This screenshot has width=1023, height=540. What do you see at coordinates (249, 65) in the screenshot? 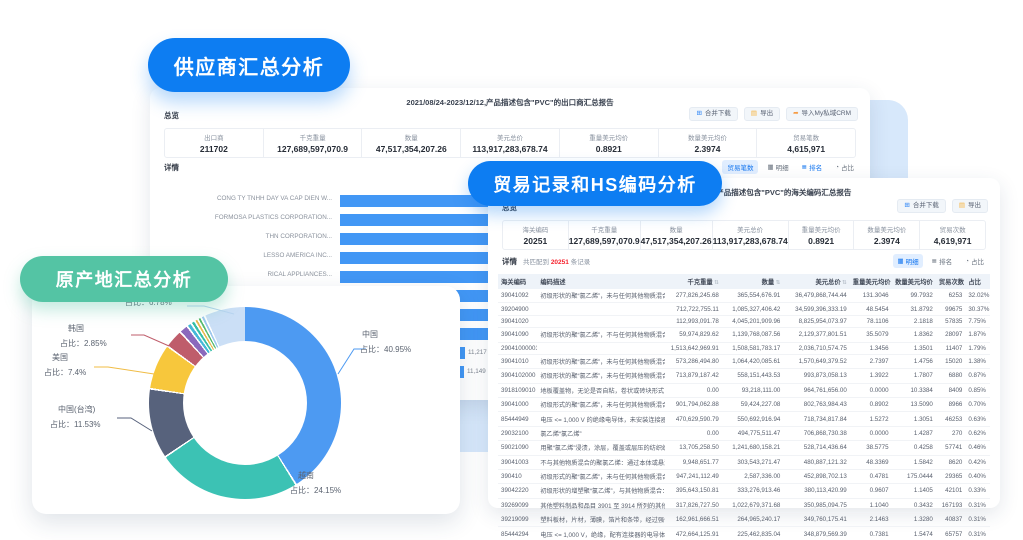
I see `badge-supplier-analysis: 供应商汇总分析` at bounding box center [249, 65].